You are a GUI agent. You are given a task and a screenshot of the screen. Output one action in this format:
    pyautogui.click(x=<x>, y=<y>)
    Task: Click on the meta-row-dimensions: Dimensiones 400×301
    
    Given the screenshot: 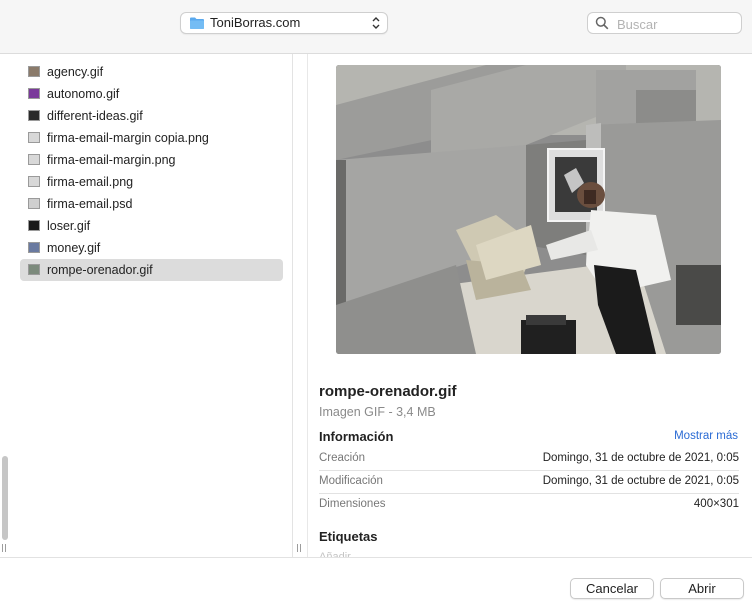 What is the action you would take?
    pyautogui.click(x=529, y=505)
    